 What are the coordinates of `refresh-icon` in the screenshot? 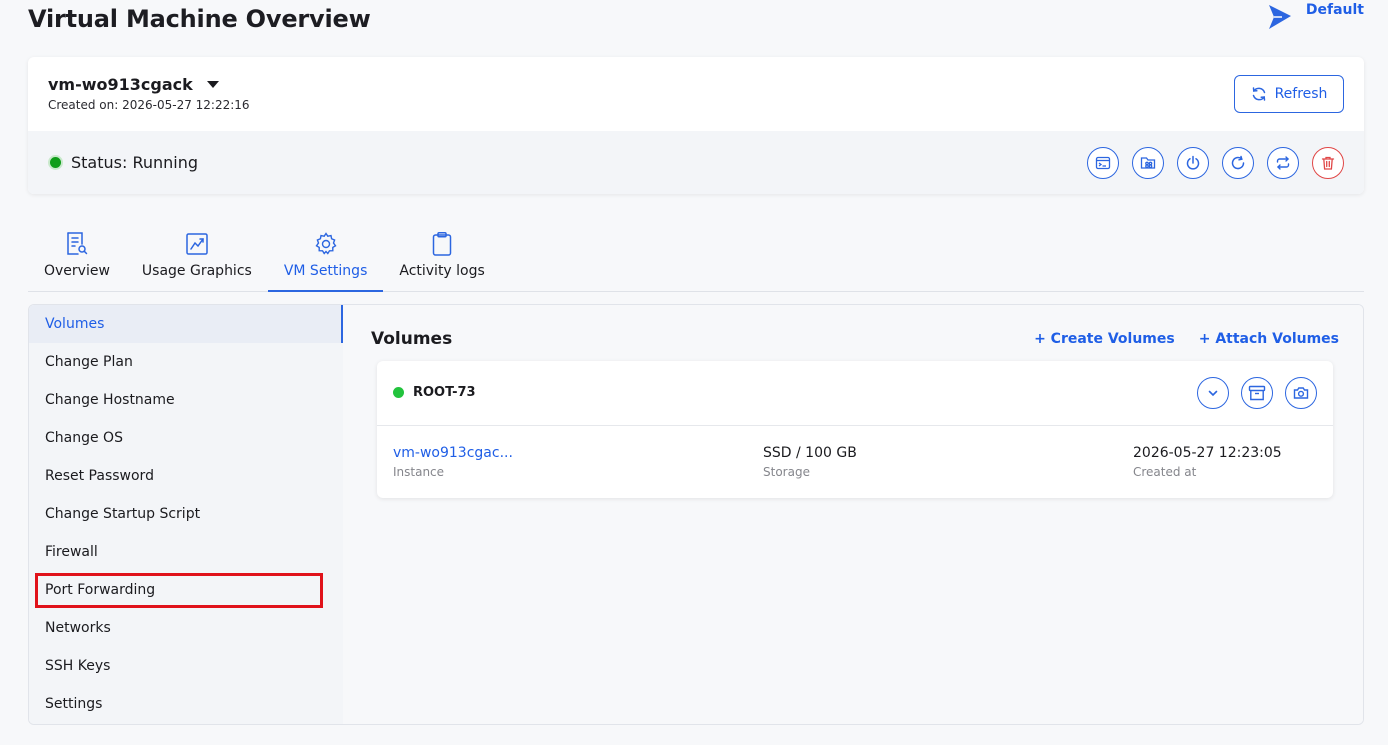 It's located at (1258, 94).